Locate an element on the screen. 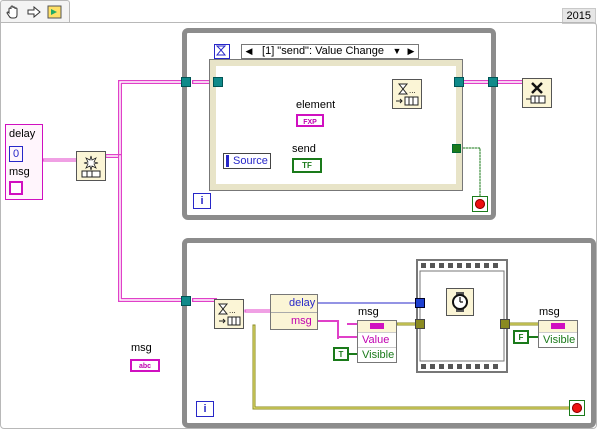 This screenshot has width=599, height=430. create-user-event-node is located at coordinates (91, 166).